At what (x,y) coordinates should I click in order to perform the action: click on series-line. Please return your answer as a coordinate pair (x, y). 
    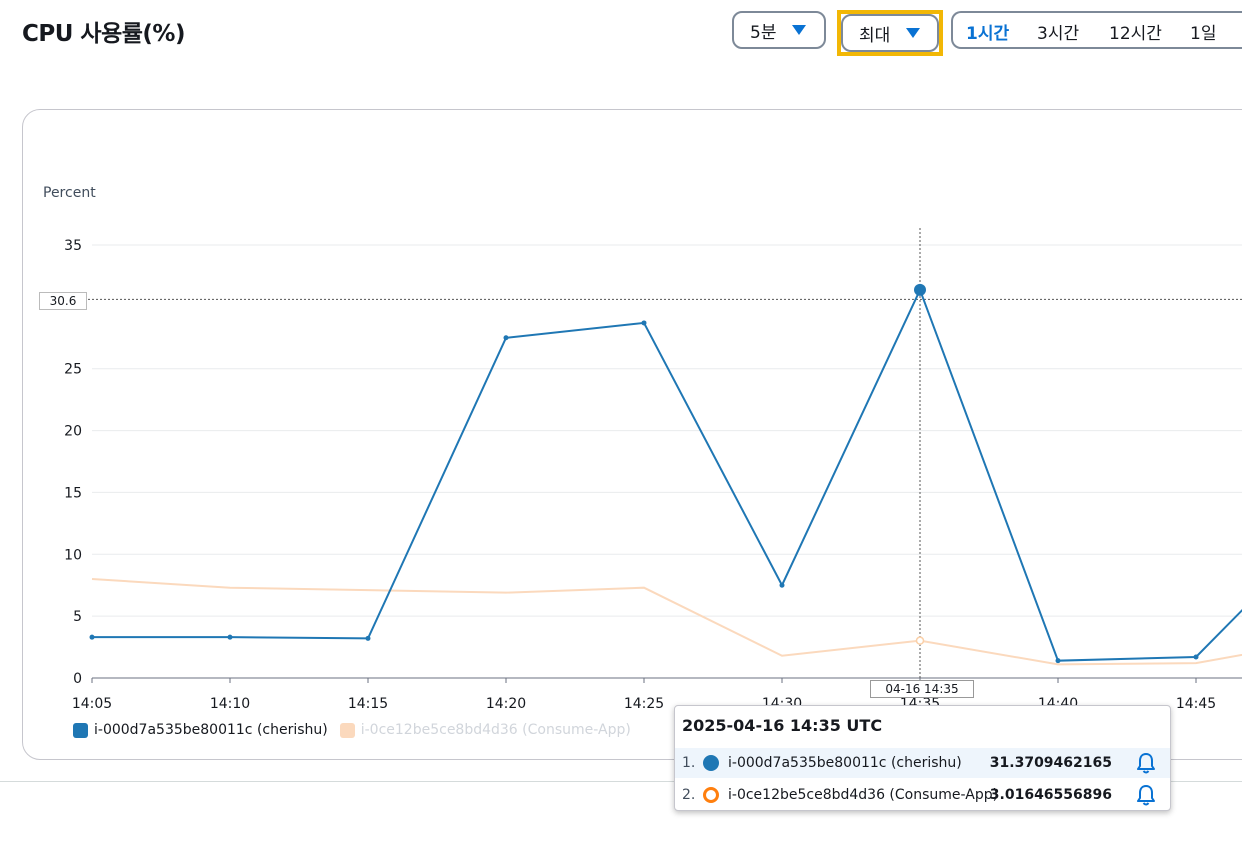
    Looking at the image, I should click on (666, 622).